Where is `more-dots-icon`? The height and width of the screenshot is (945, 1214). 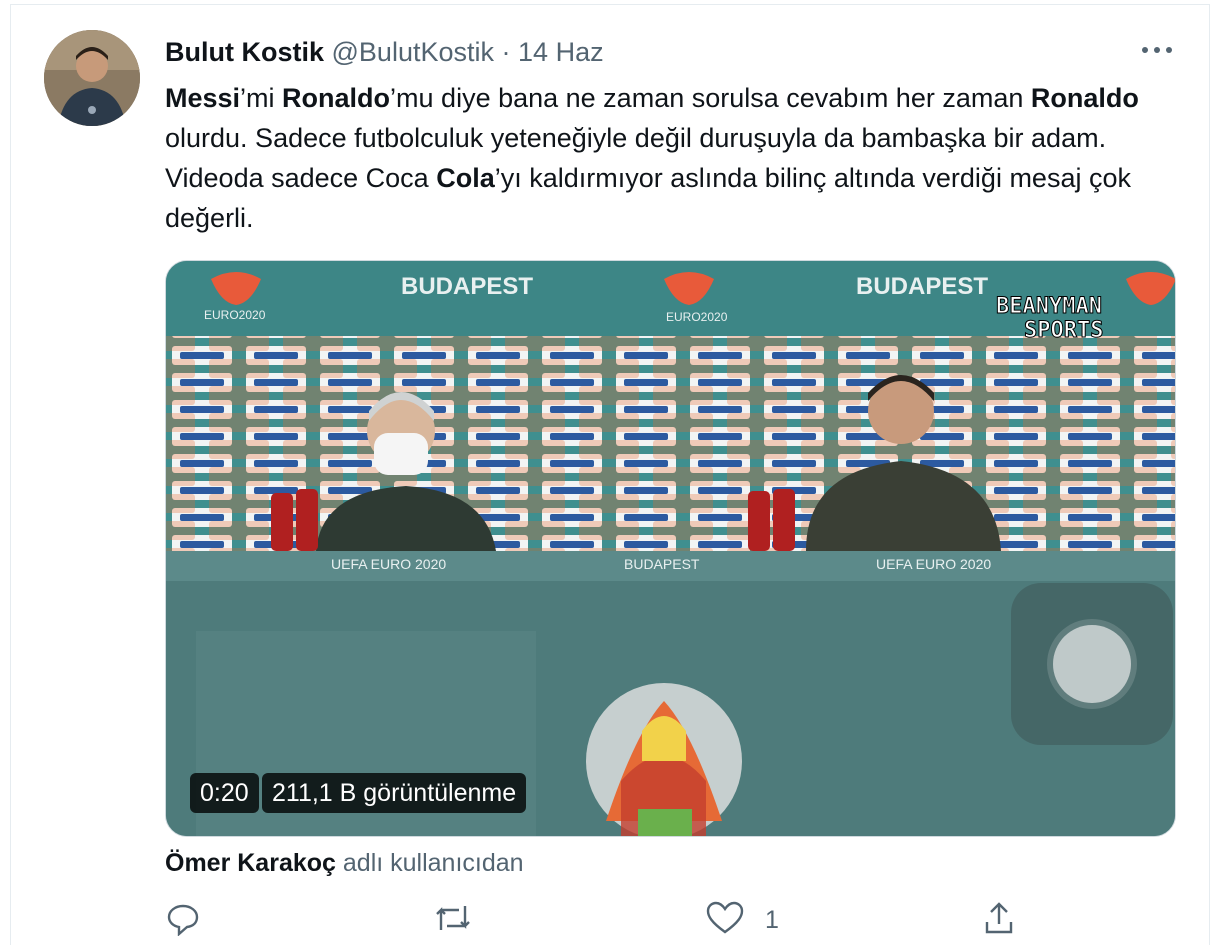 more-dots-icon is located at coordinates (1157, 50).